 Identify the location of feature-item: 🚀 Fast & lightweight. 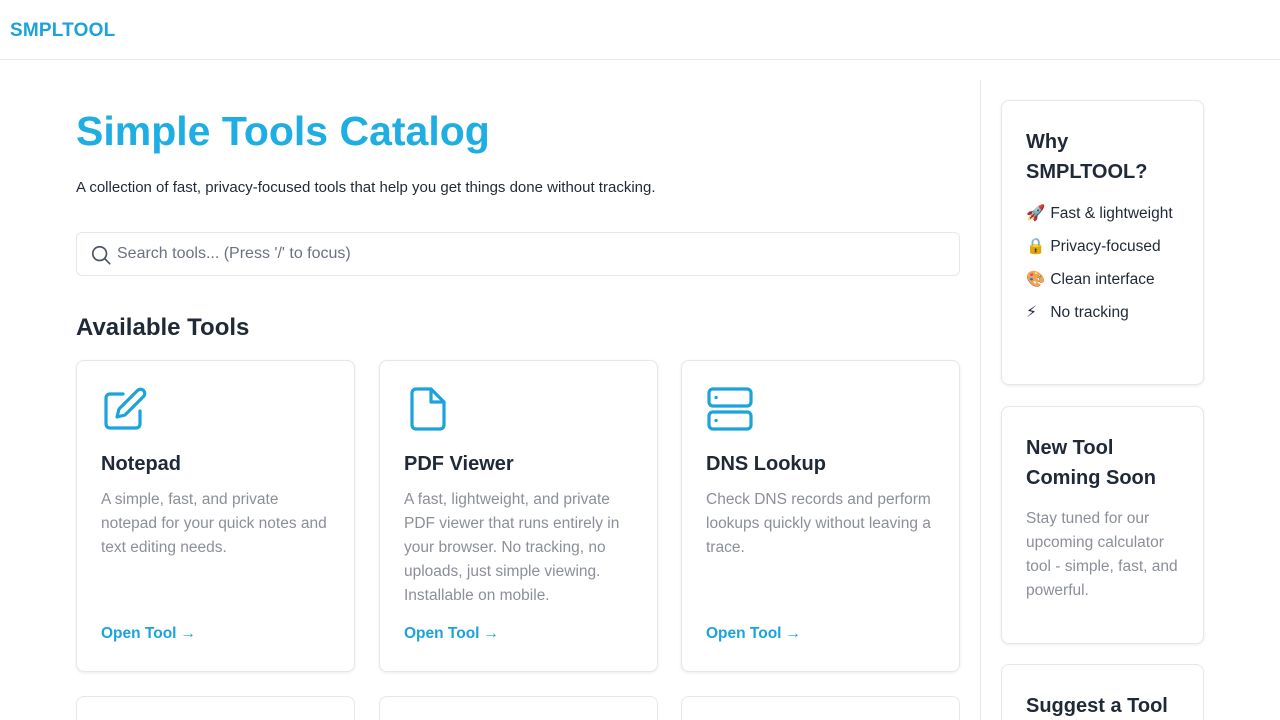
(1106, 213).